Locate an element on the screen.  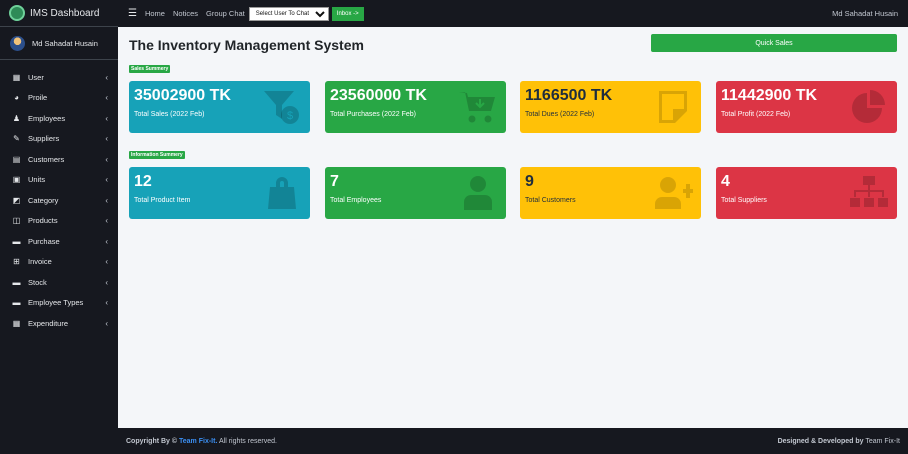
designed-by: Designed & Developed by Team Fix-It is located at coordinates (839, 441).